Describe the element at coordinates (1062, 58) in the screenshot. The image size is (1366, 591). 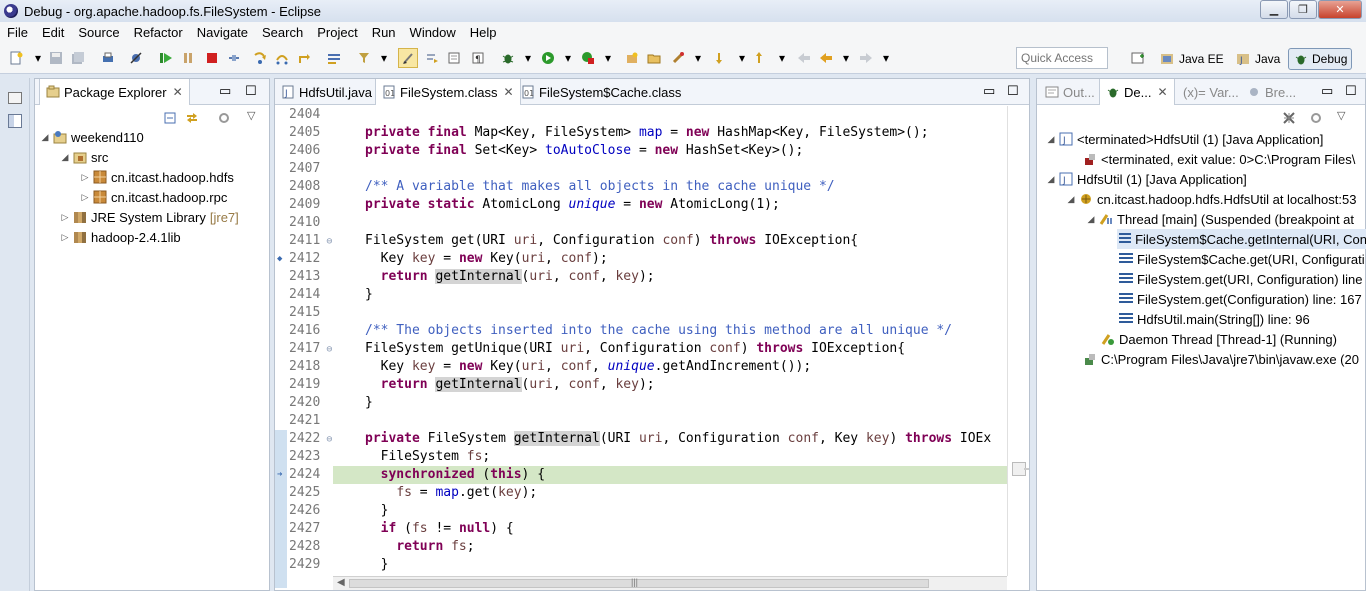
I see `quick-access-input` at that location.